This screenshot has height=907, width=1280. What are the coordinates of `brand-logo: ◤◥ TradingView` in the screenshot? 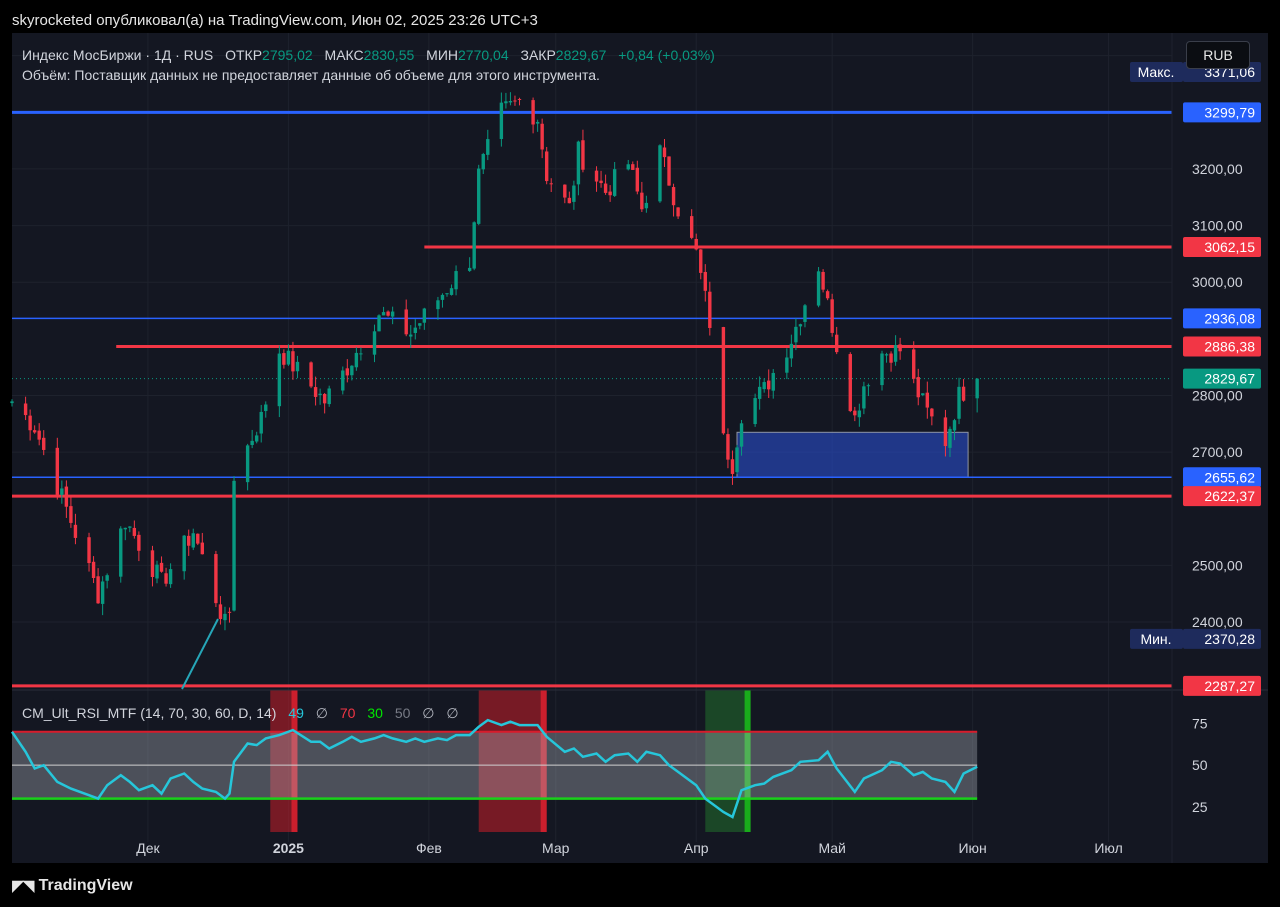 It's located at (72, 886).